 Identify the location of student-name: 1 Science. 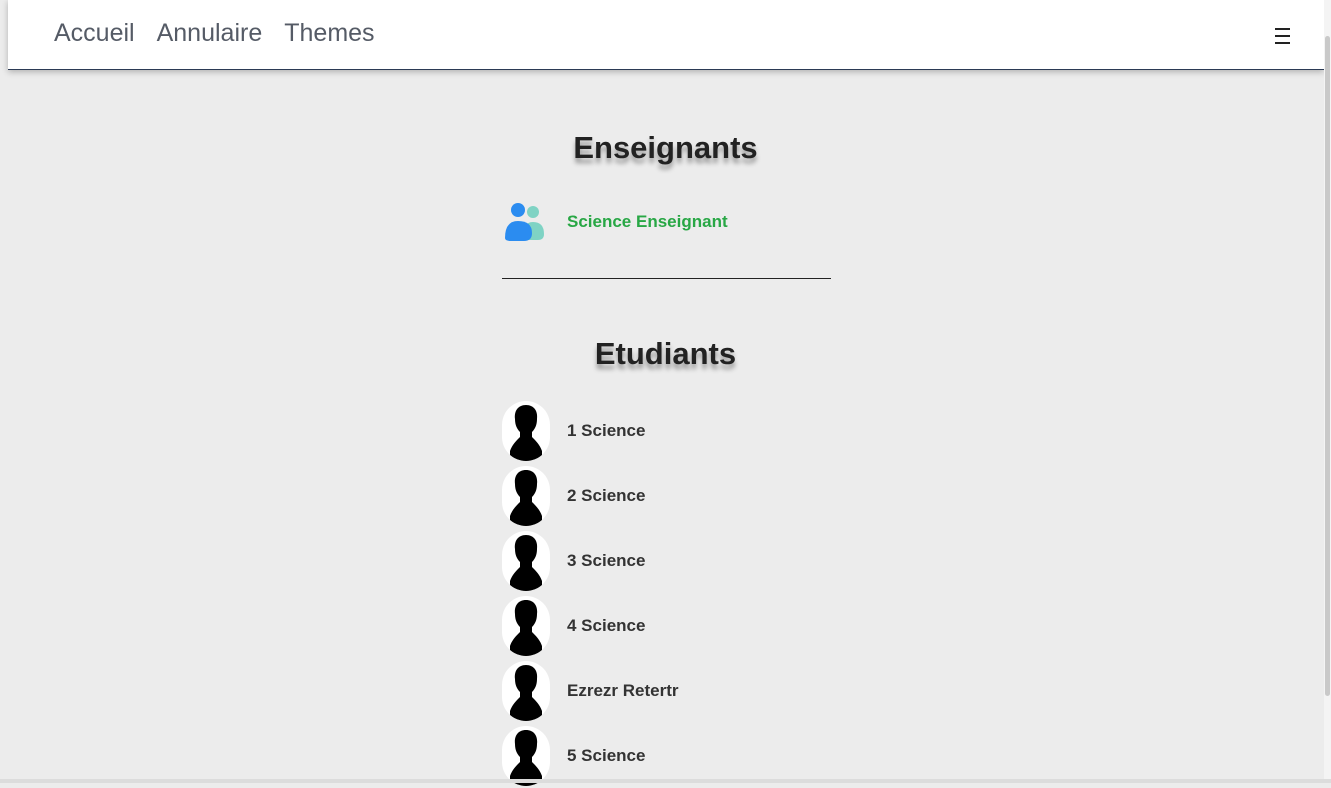
(606, 430).